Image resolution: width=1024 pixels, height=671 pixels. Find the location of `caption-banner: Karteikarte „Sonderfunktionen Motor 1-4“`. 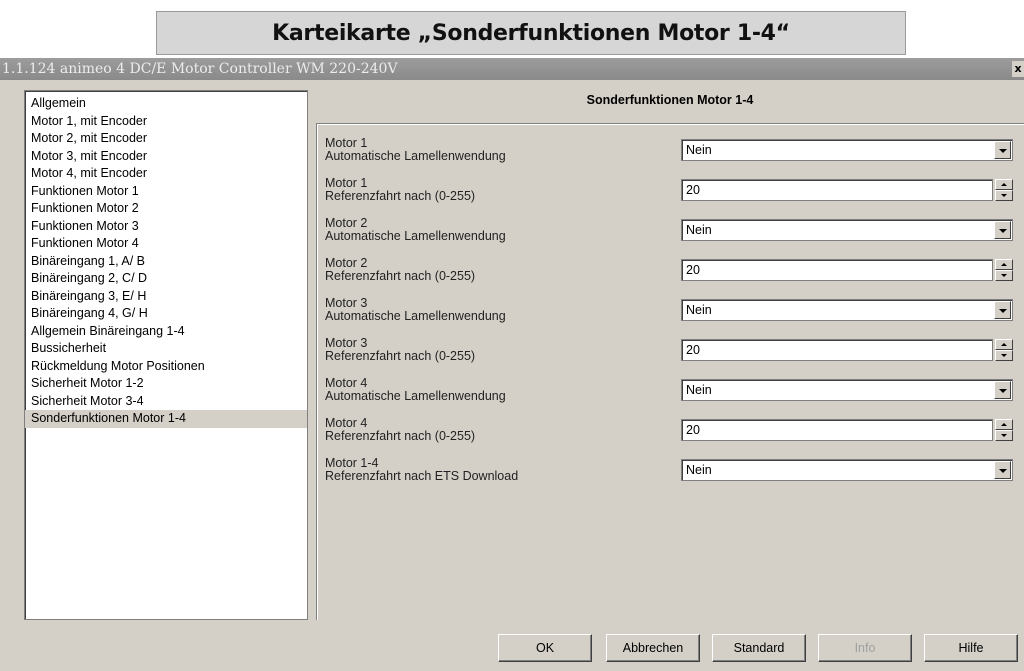

caption-banner: Karteikarte „Sonderfunktionen Motor 1-4“ is located at coordinates (531, 33).